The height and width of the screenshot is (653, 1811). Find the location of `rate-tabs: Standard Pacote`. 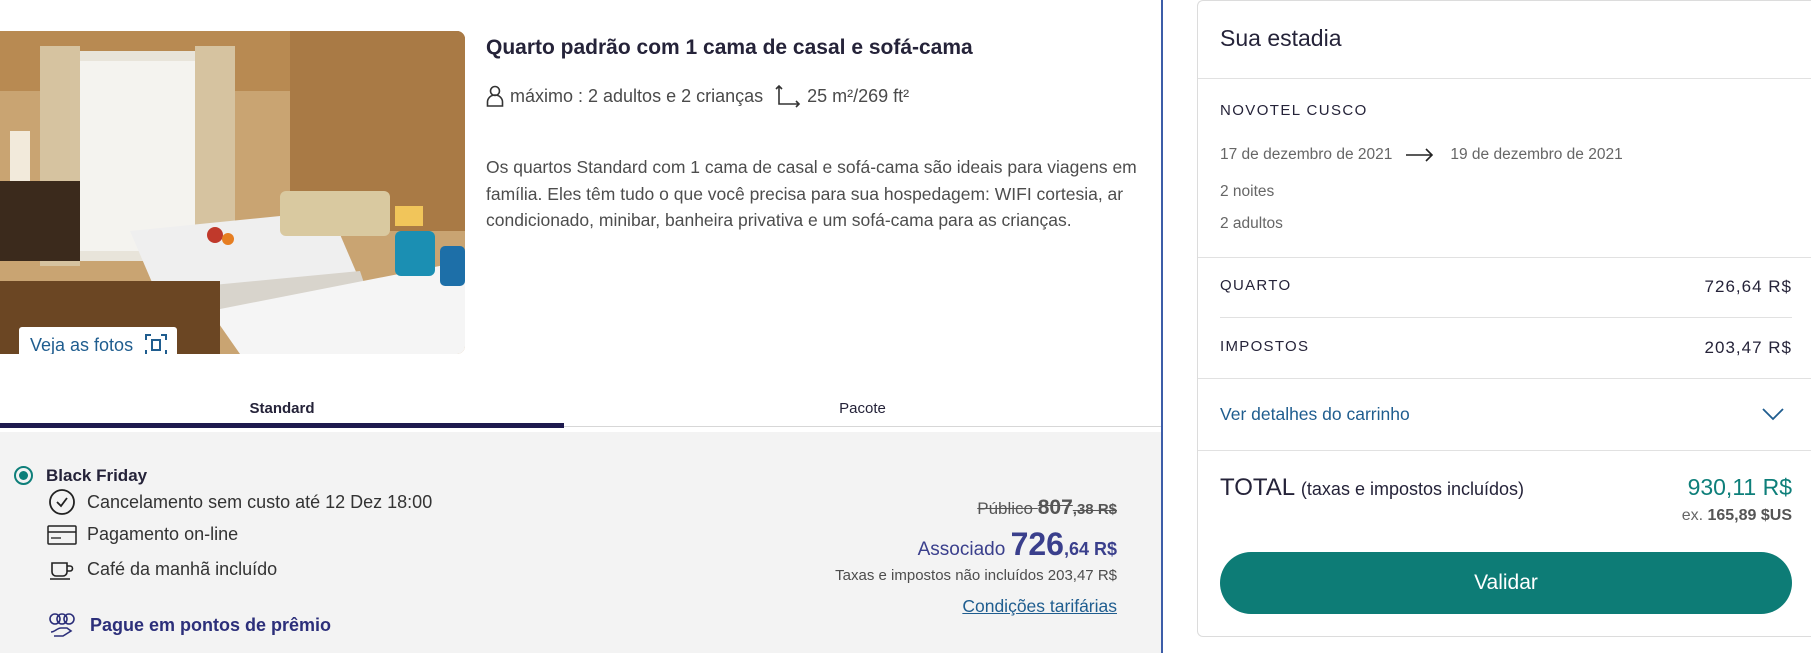

rate-tabs: Standard Pacote is located at coordinates (580, 410).